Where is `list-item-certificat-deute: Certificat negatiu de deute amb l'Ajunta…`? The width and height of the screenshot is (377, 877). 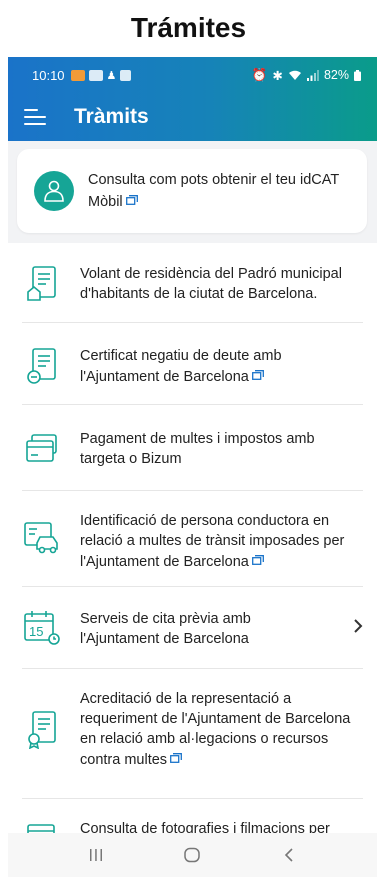 list-item-certificat-deute: Certificat negatiu de deute amb l'Ajunta… is located at coordinates (192, 364).